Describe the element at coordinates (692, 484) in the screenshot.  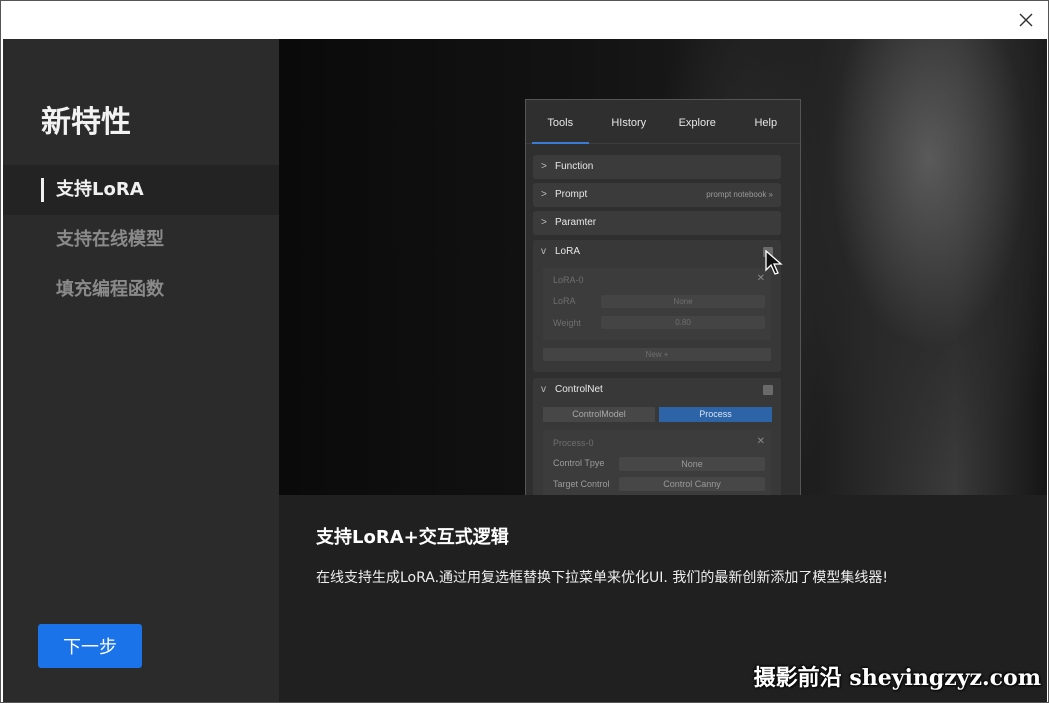
I see `target-control-select: Control Canny` at that location.